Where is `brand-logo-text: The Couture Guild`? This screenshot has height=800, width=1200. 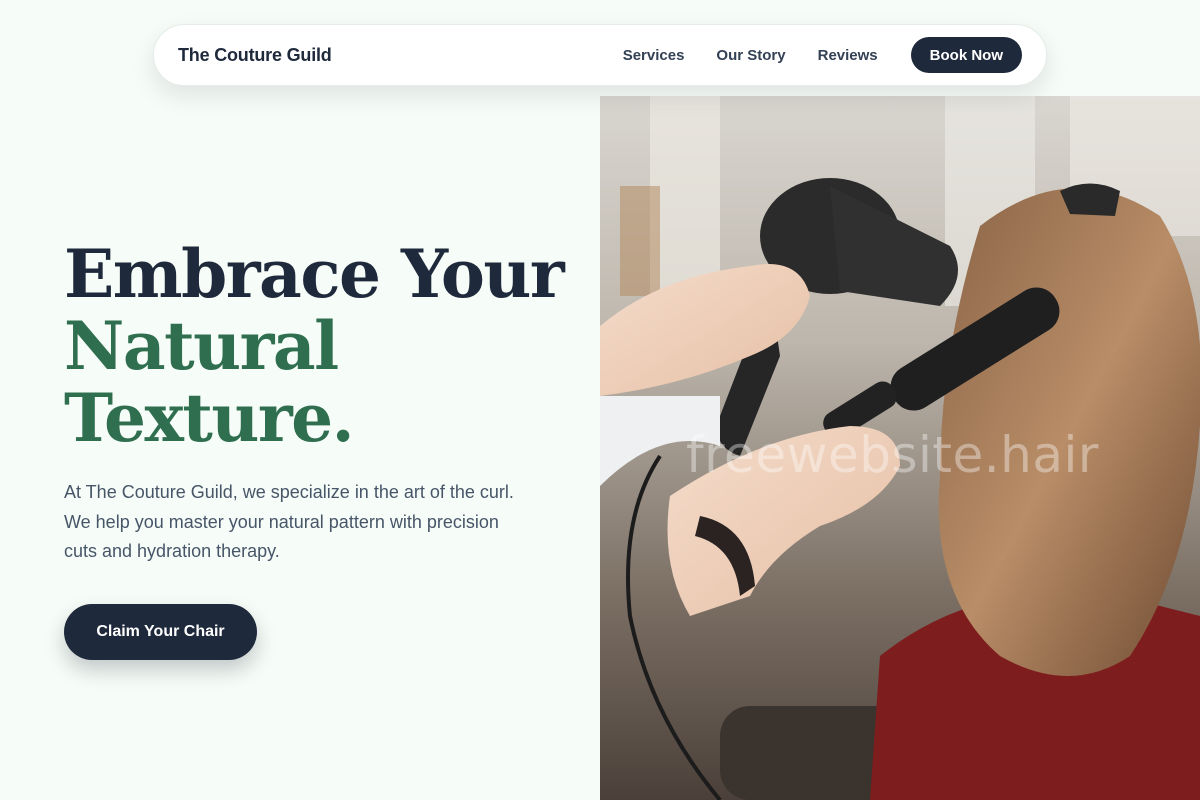 brand-logo-text: The Couture Guild is located at coordinates (255, 55).